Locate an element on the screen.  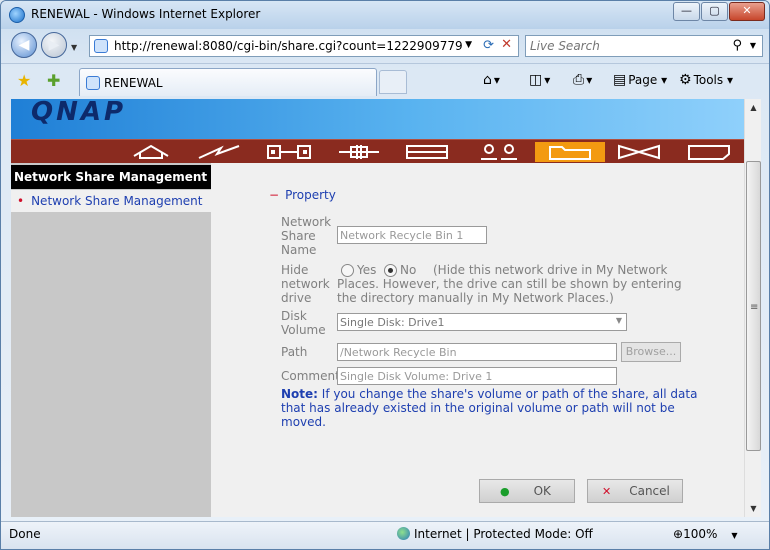
grip-icon: ≡ is located at coordinates (754, 307).